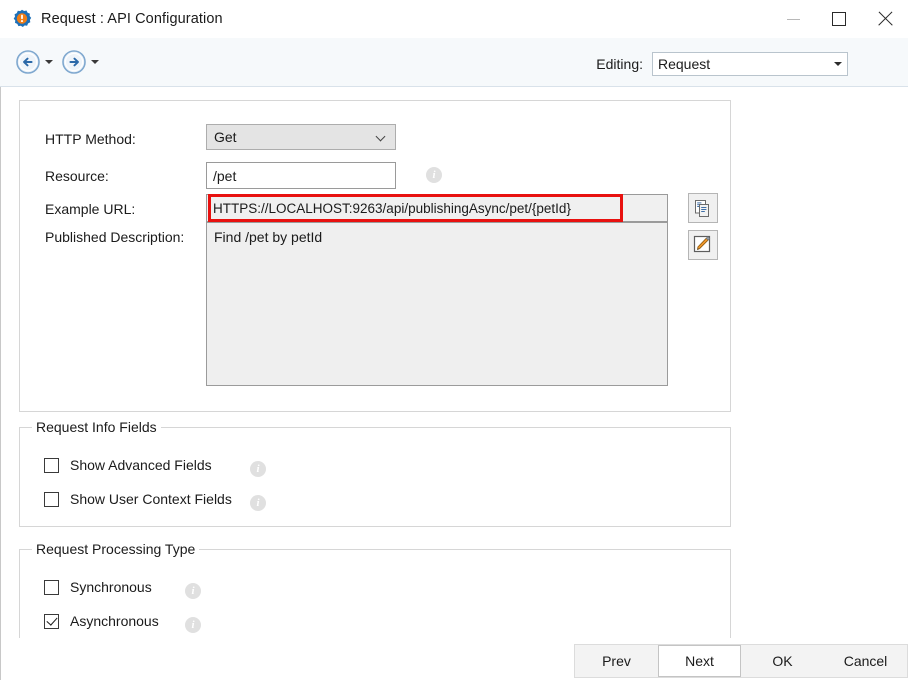 The height and width of the screenshot is (680, 908). Describe the element at coordinates (616, 661) in the screenshot. I see `prev-button: Prev` at that location.